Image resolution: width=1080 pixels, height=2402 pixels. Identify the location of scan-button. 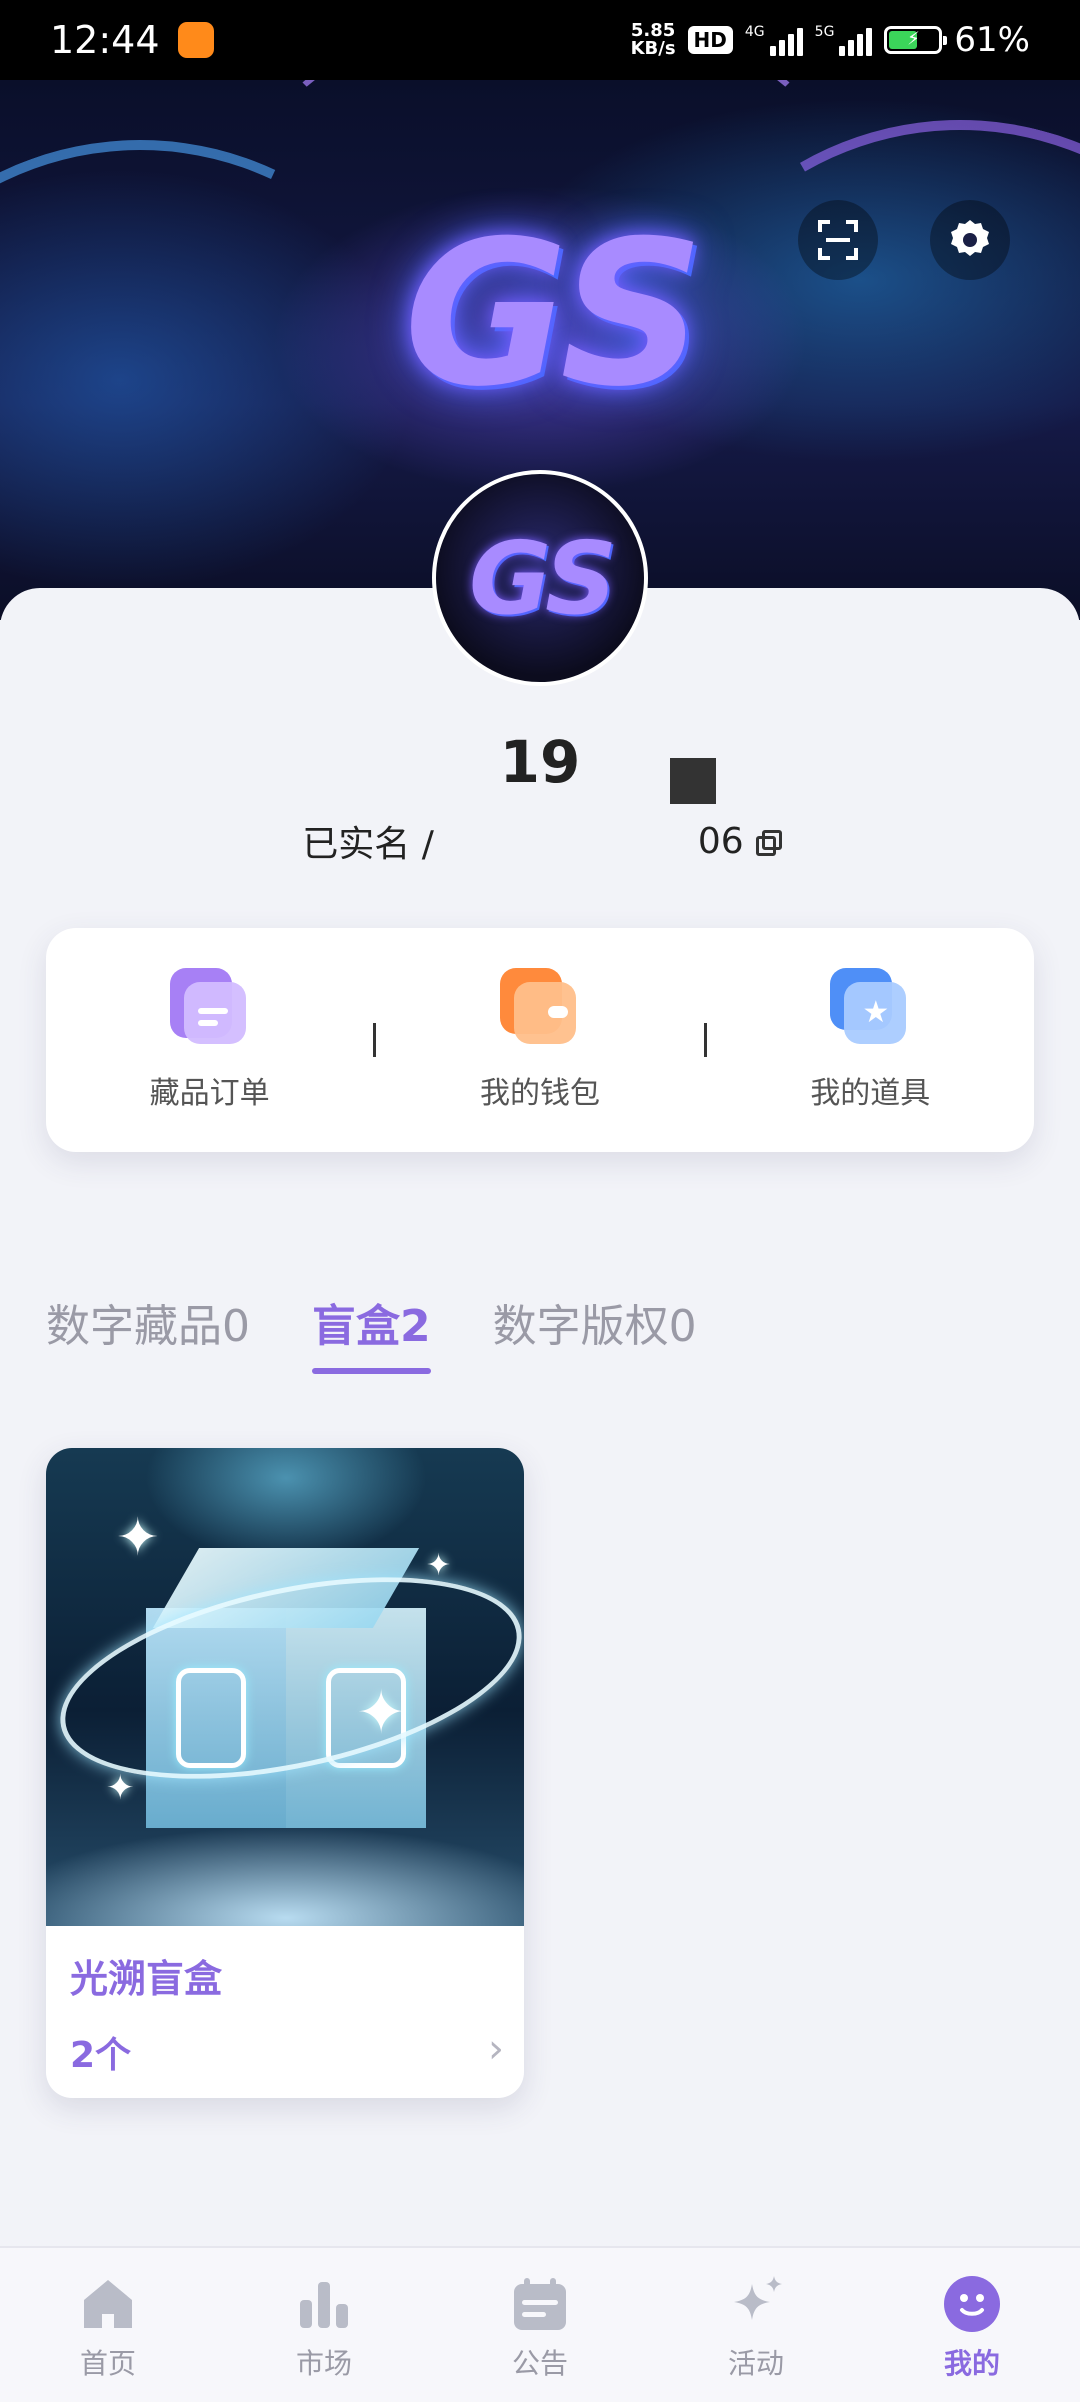
(838, 240).